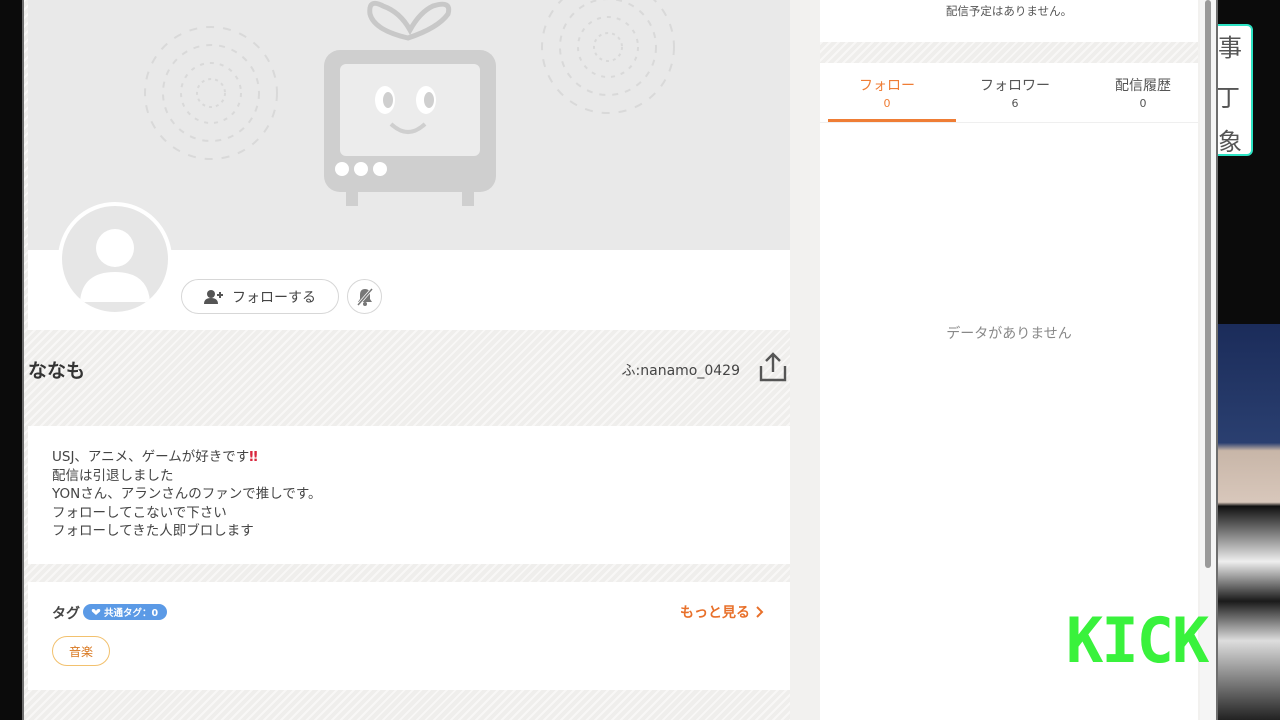 This screenshot has width=1280, height=720. Describe the element at coordinates (57, 371) in the screenshot. I see `profile-name: ななも` at that location.